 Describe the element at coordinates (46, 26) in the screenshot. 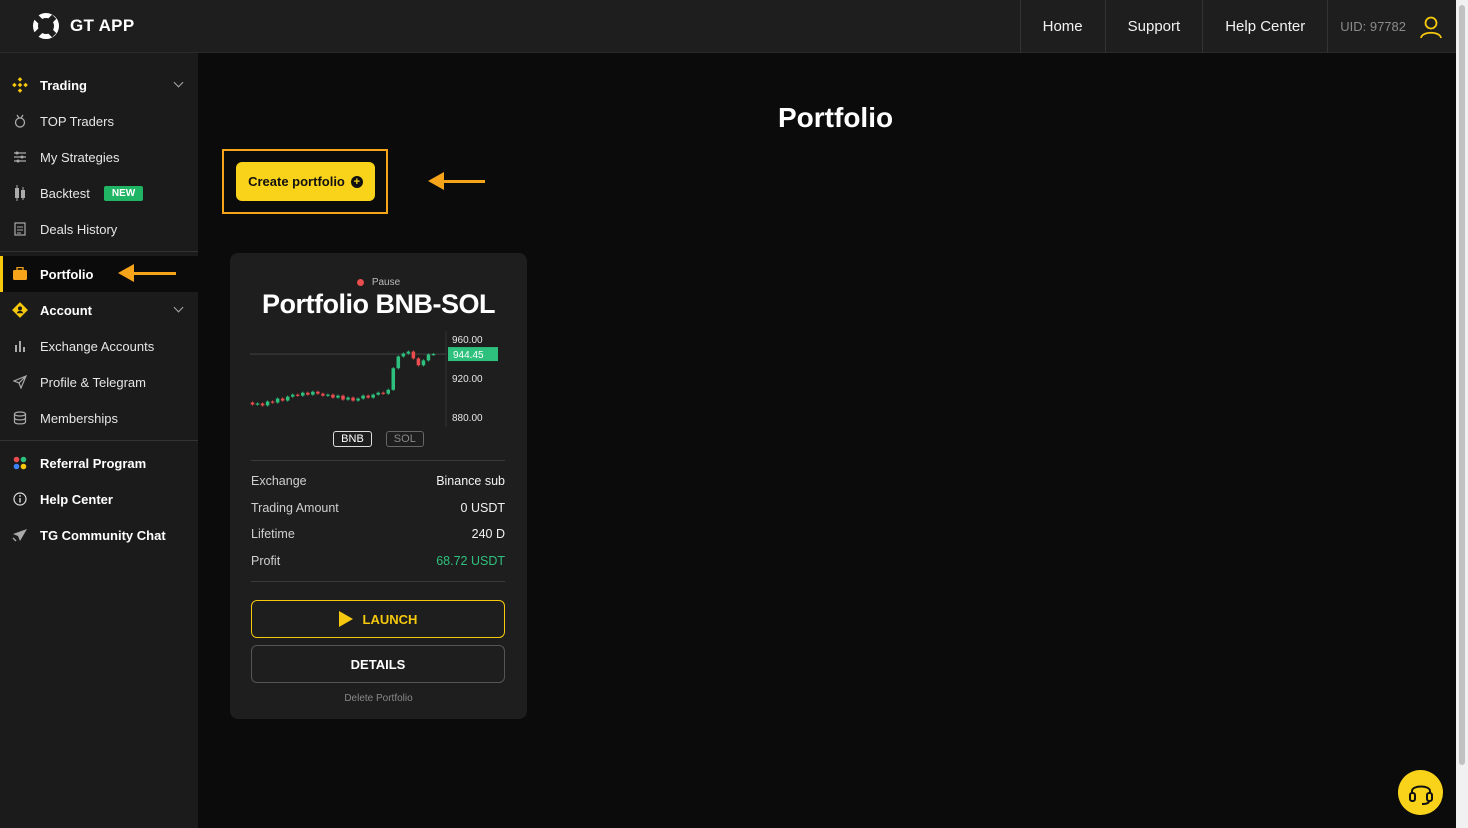

I see `lifebuoy-logo-icon` at that location.